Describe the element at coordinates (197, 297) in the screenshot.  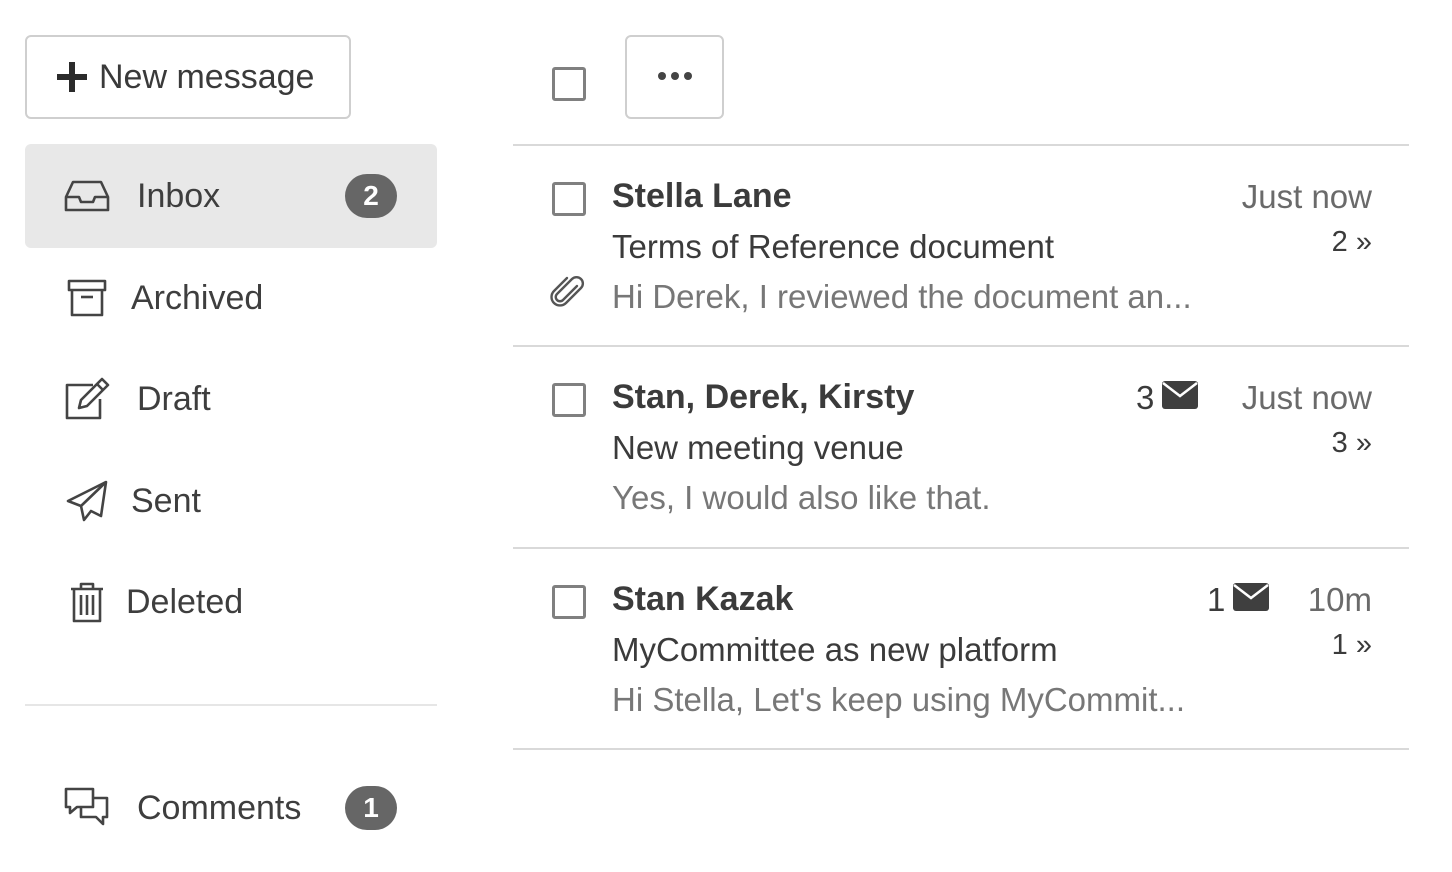
I see `sidebar-item-label: Archived` at that location.